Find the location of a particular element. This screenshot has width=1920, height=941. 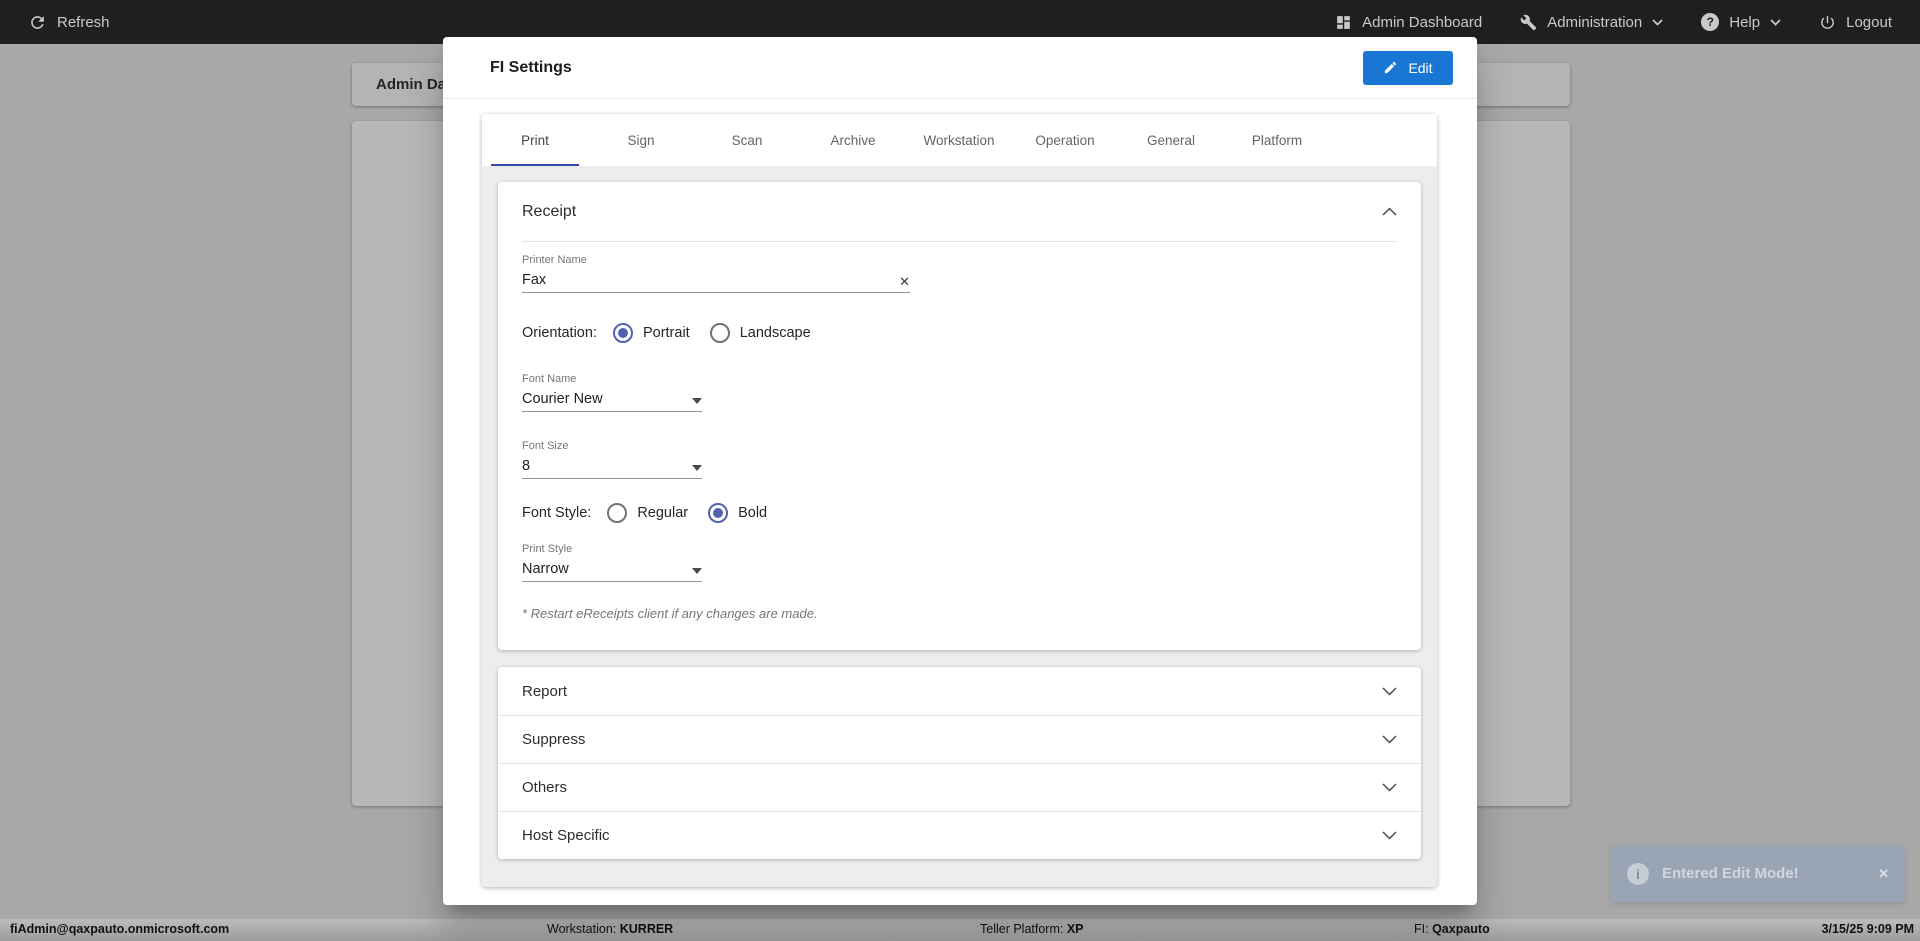

admin-dashboard-label: Admin Dashboard is located at coordinates (1422, 22).